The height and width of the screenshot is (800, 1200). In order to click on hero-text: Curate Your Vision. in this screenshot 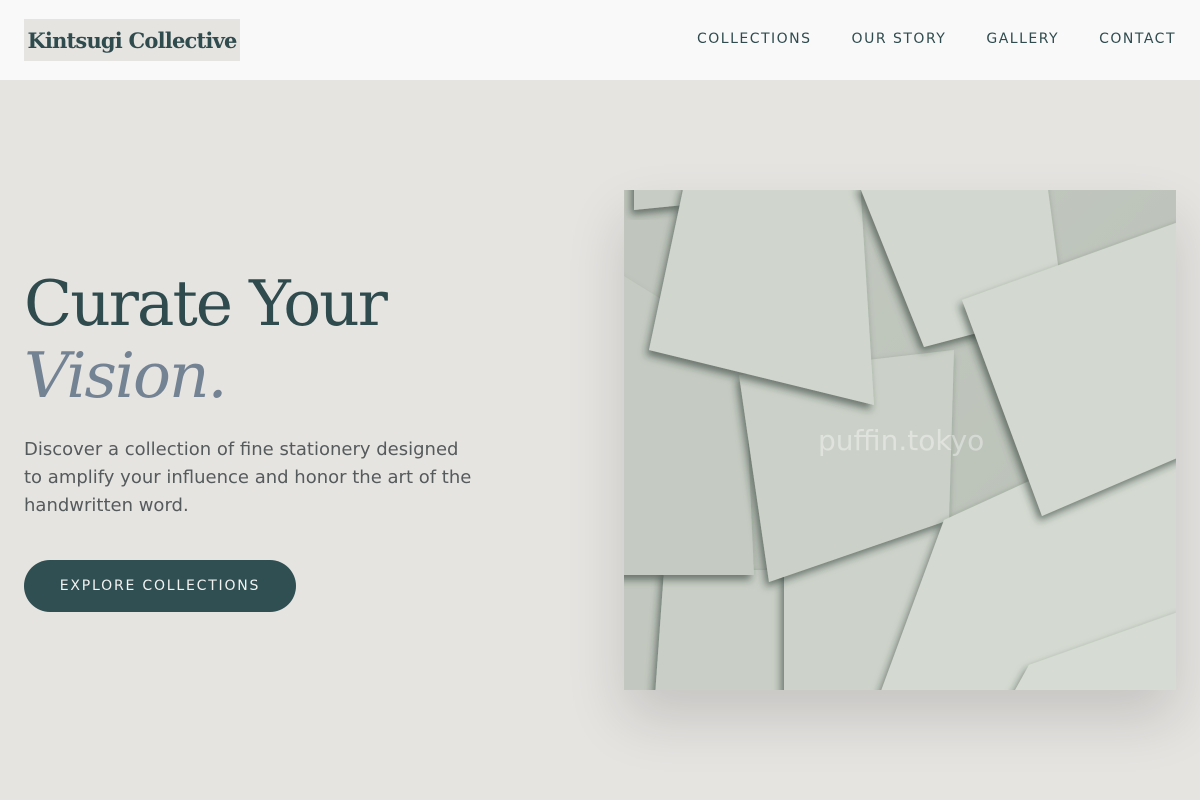, I will do `click(254, 340)`.